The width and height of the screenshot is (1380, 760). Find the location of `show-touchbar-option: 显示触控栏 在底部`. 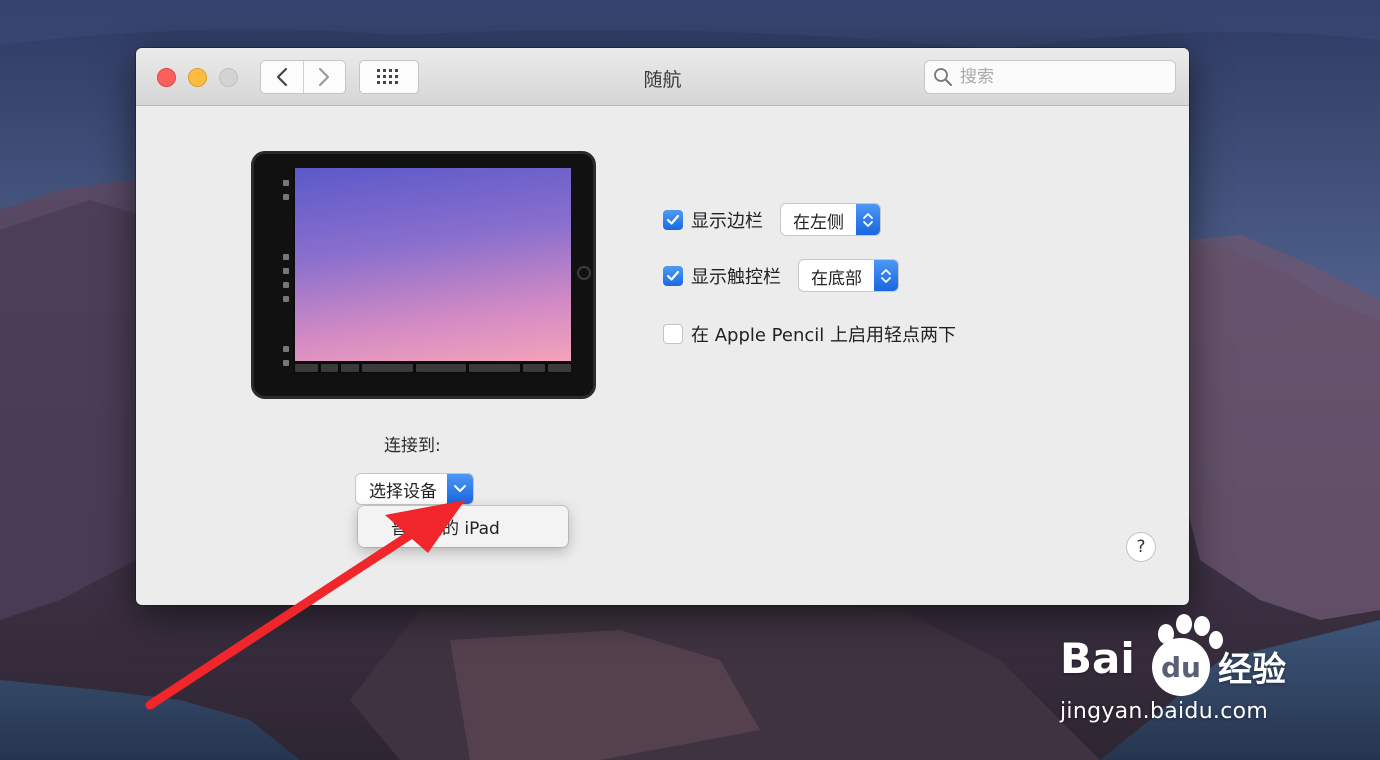

show-touchbar-option: 显示触控栏 在底部 is located at coordinates (780, 275).